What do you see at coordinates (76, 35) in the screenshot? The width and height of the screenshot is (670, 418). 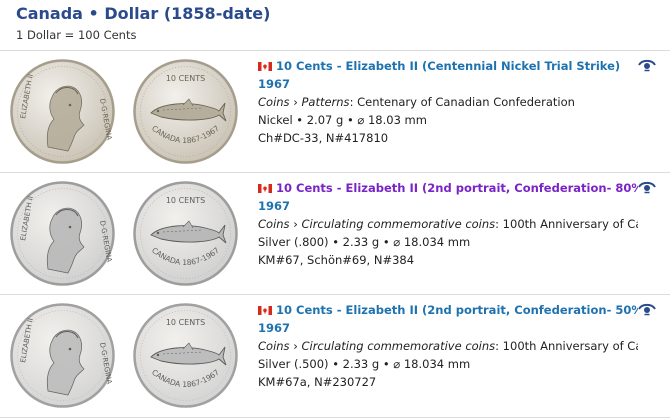 I see `currency-subtitle: 1 Dollar = 100 Cents` at bounding box center [76, 35].